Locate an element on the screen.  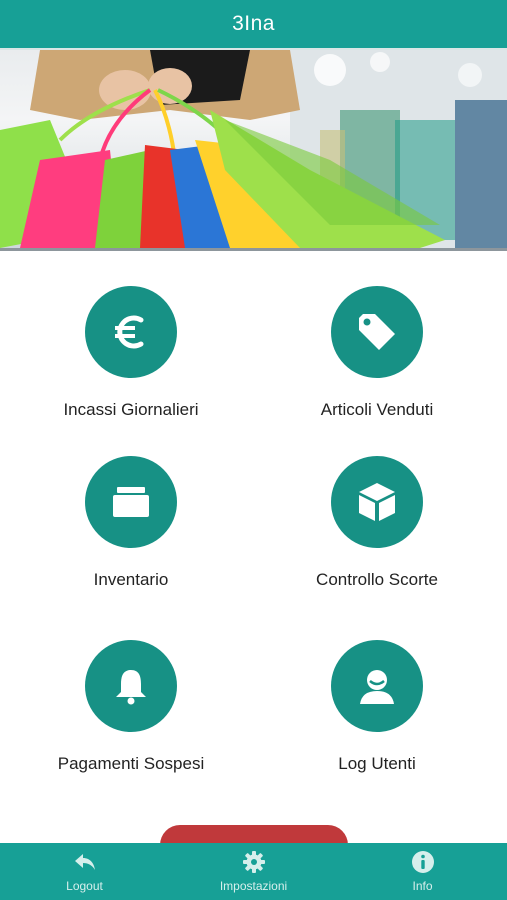
folder-icon is located at coordinates (131, 502).